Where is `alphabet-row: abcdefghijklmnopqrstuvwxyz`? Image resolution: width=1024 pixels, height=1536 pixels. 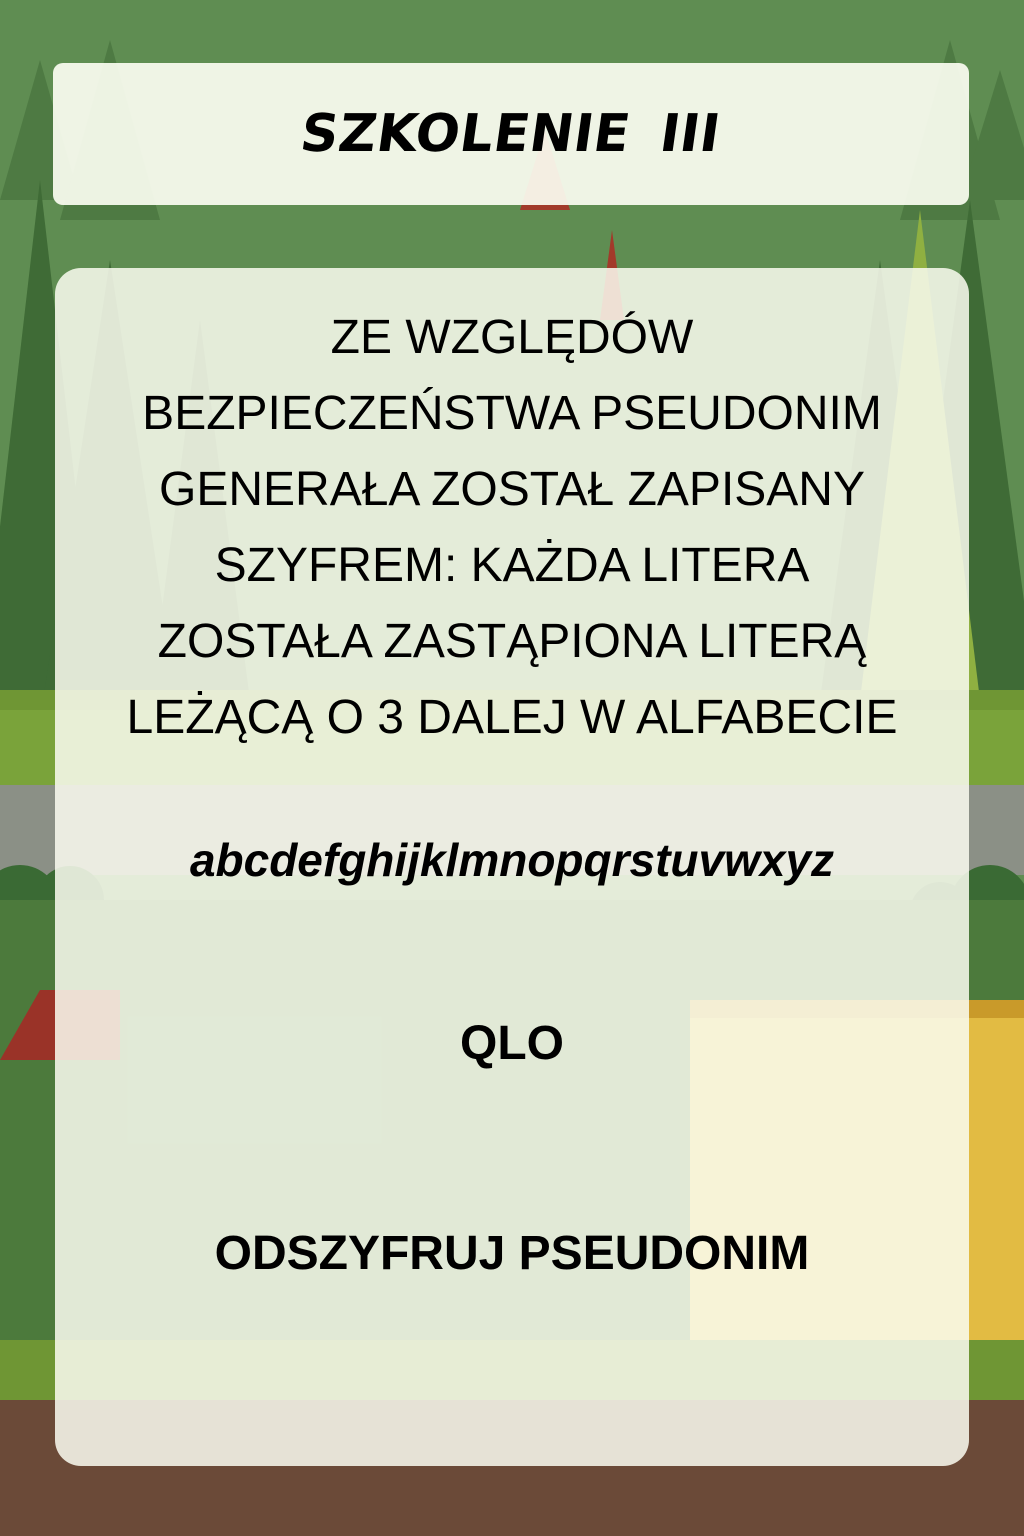
alphabet-row: abcdefghijklmnopqrstuvwxyz is located at coordinates (512, 860).